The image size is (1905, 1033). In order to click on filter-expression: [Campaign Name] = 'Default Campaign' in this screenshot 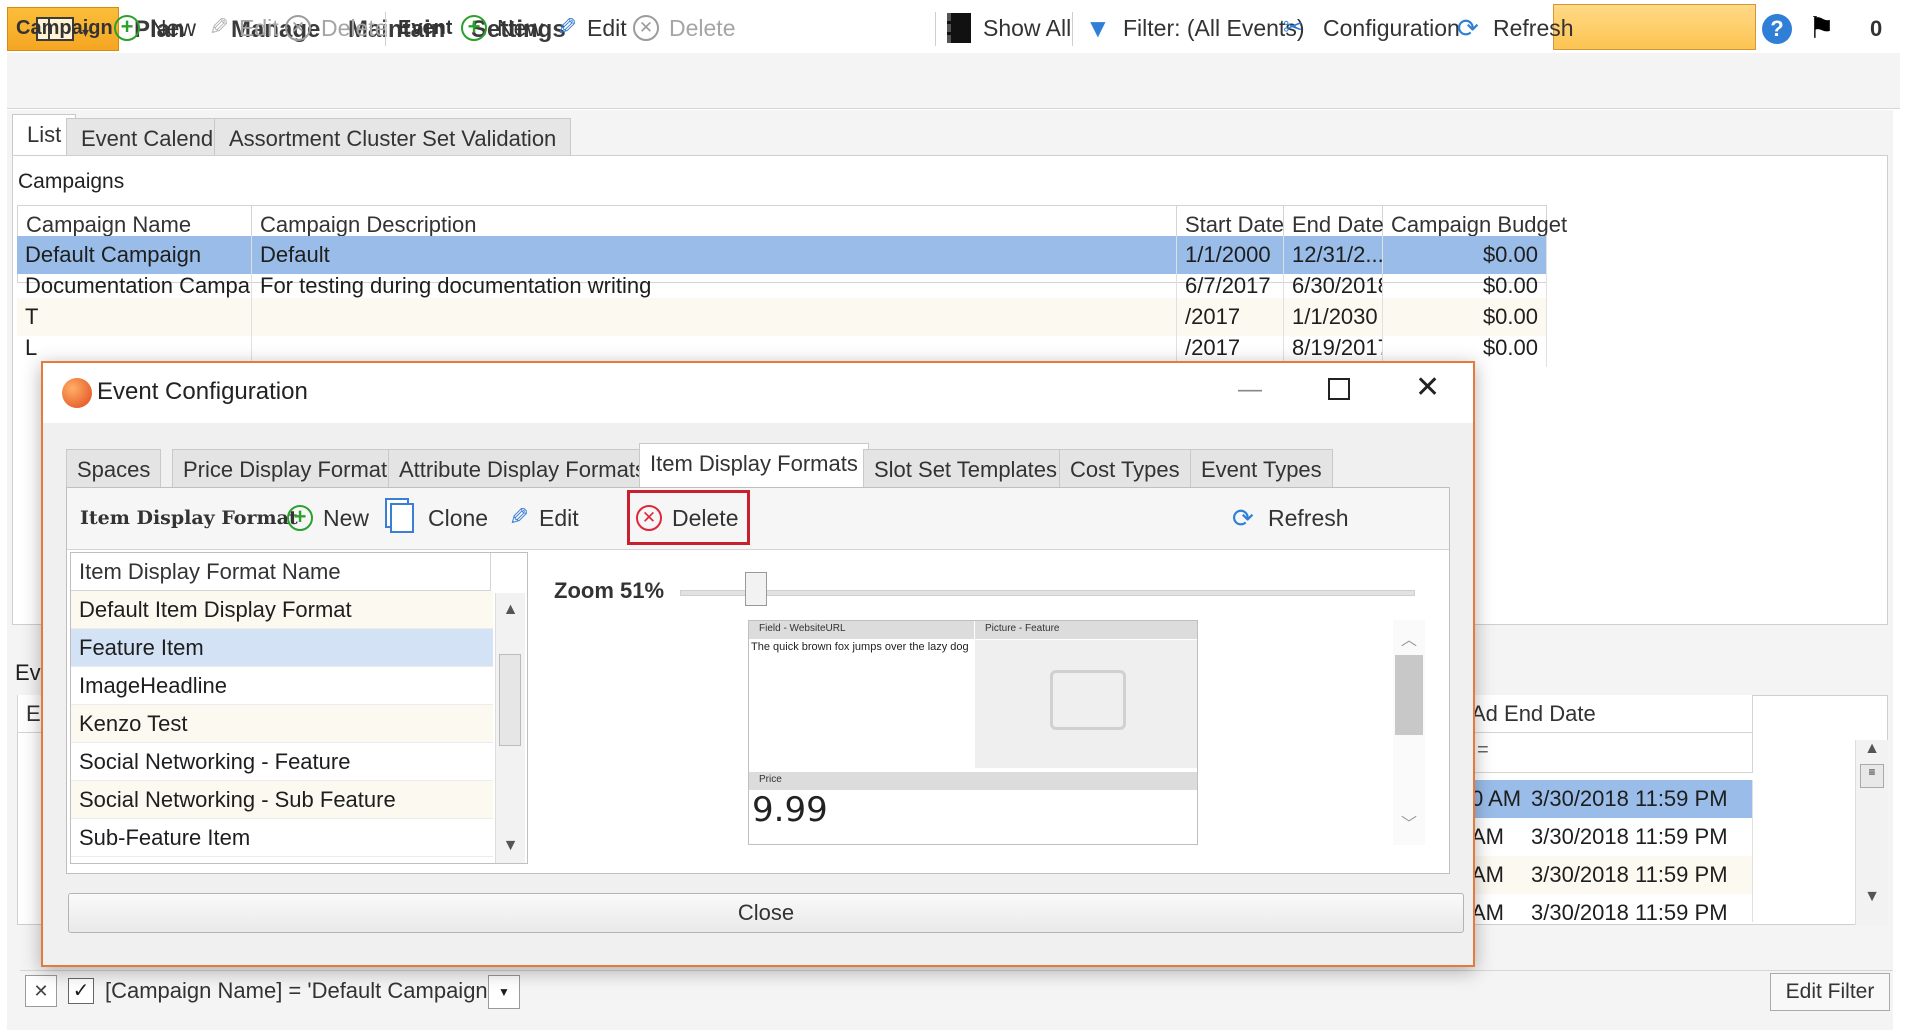, I will do `click(298, 991)`.